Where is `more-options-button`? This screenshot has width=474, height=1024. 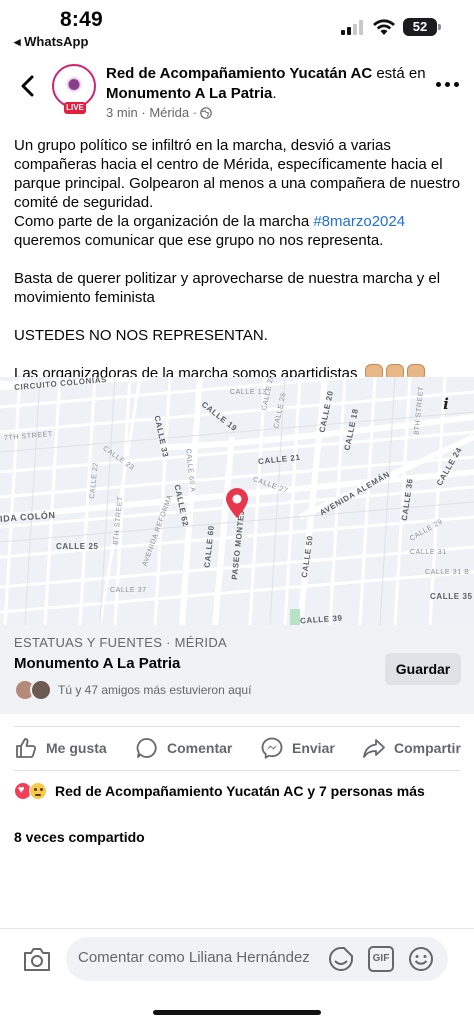 more-options-button is located at coordinates (447, 84).